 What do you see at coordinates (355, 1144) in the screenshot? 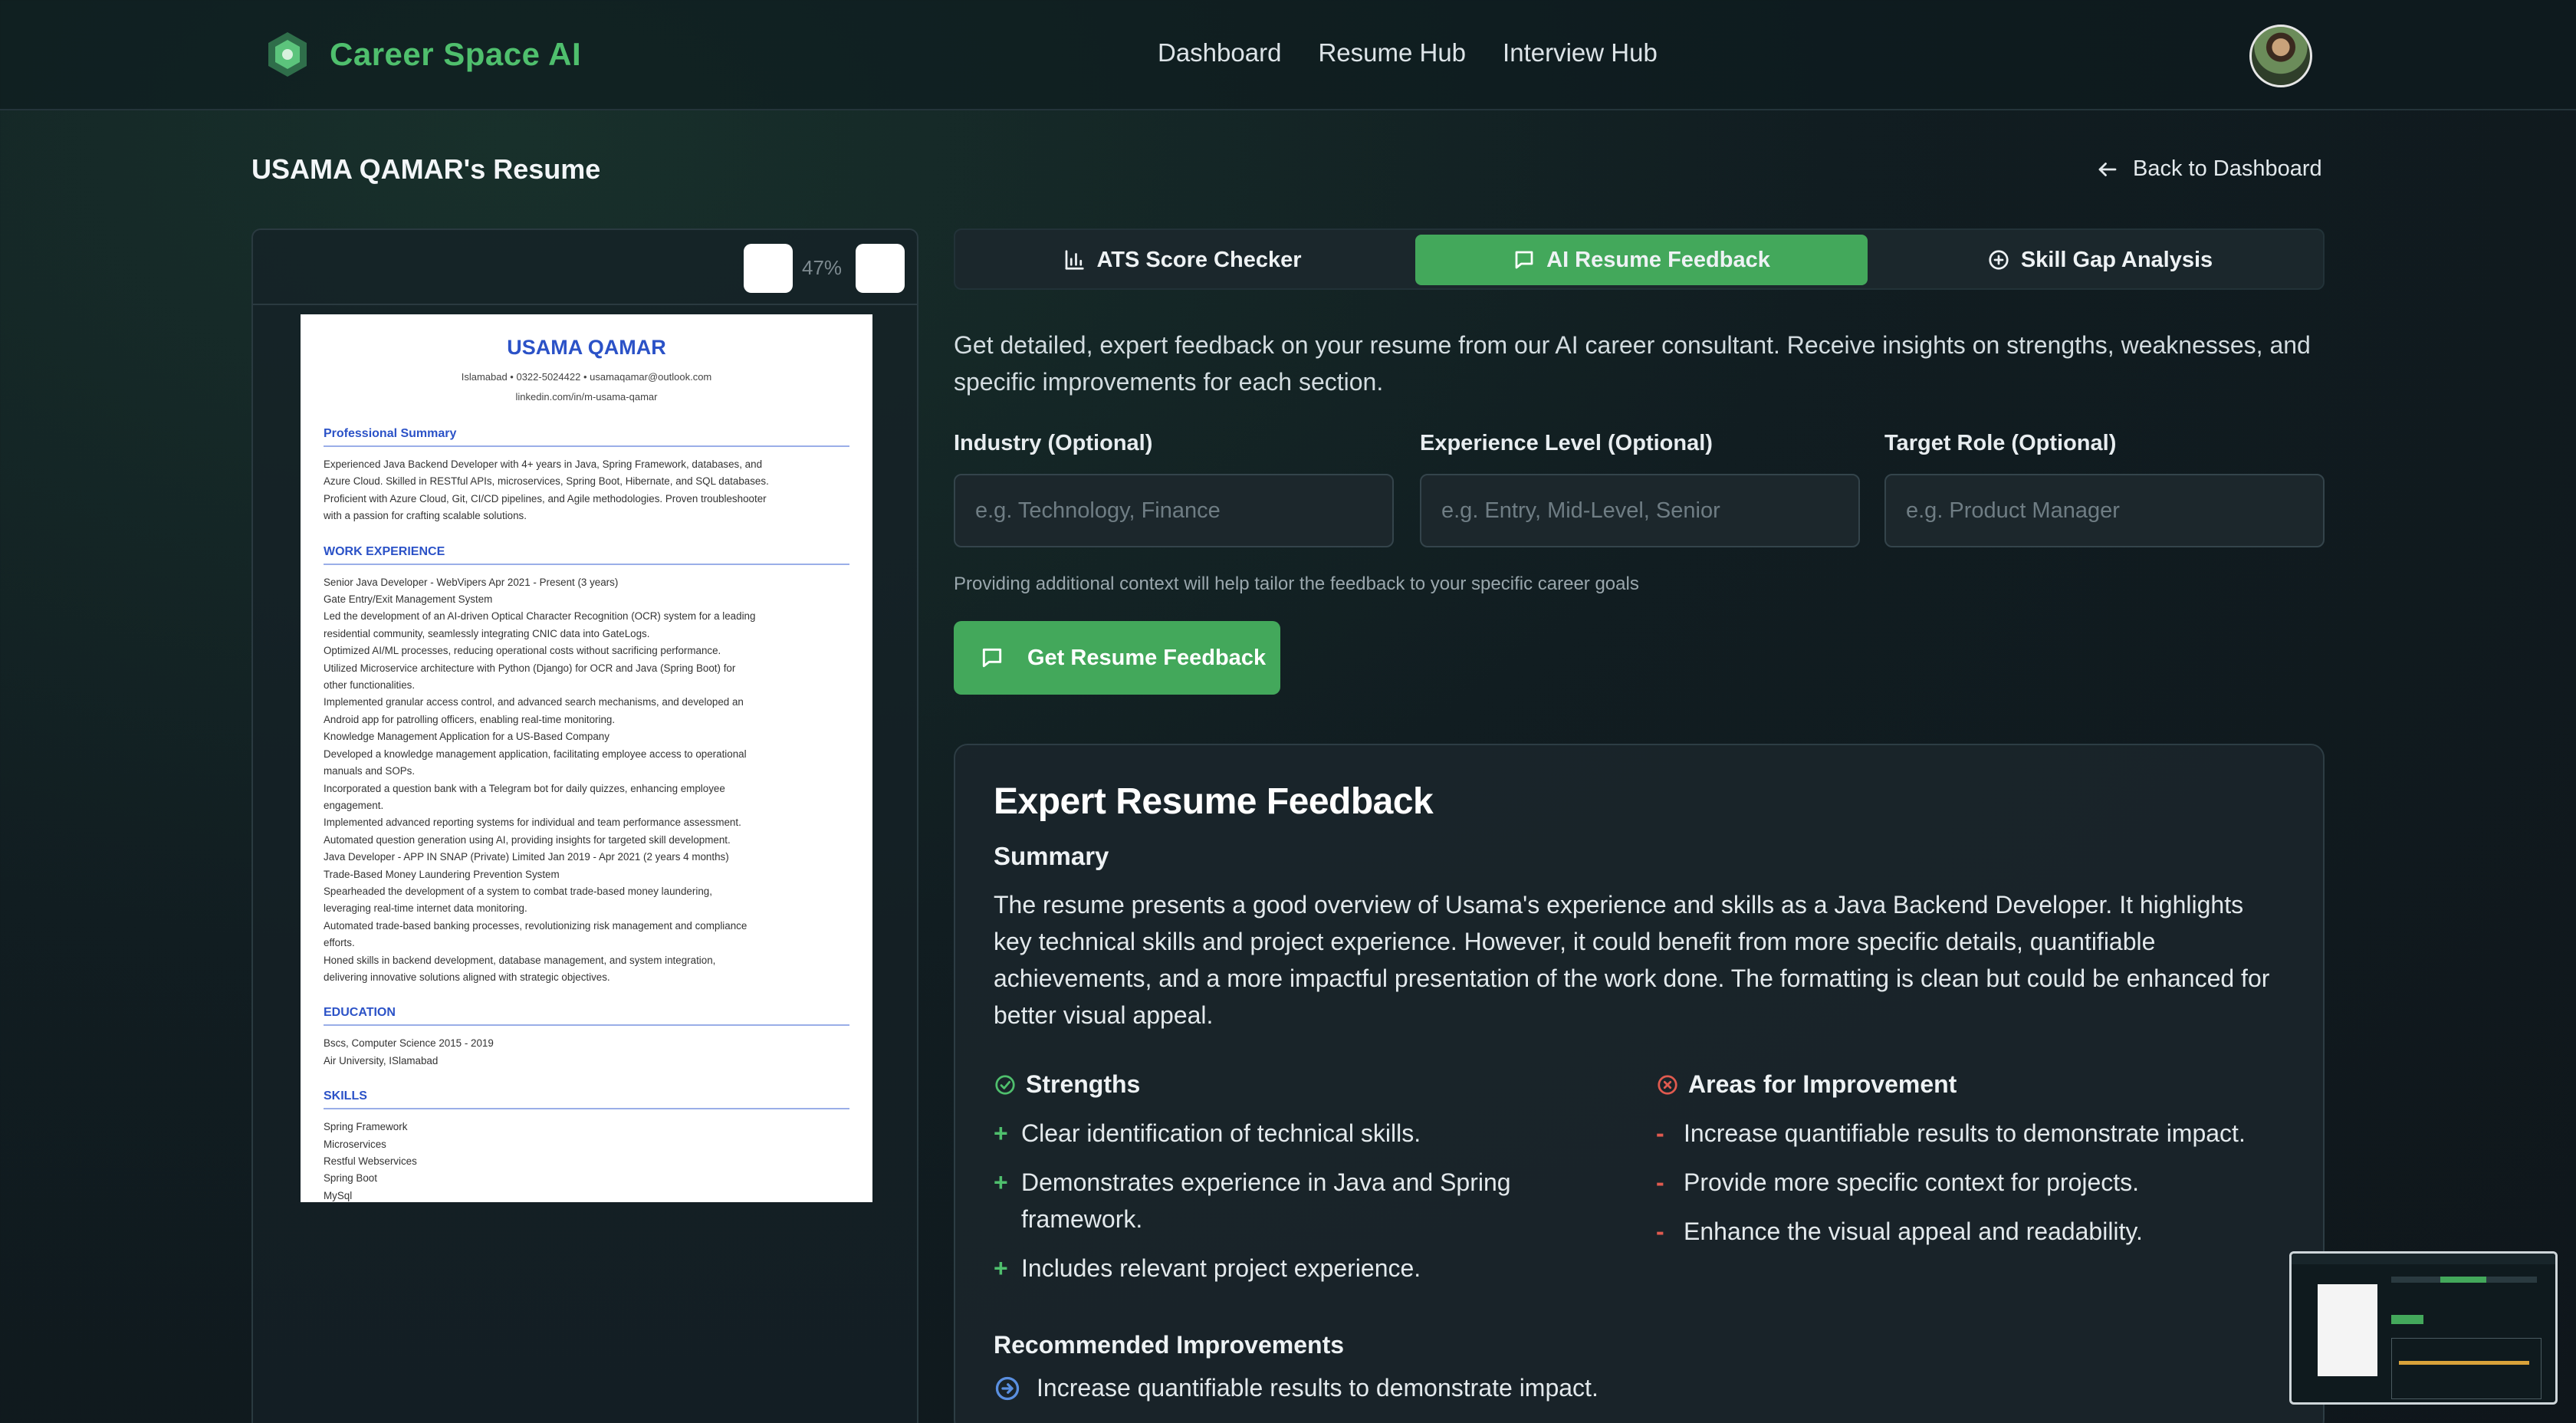
I see `resume-line: Microservices` at bounding box center [355, 1144].